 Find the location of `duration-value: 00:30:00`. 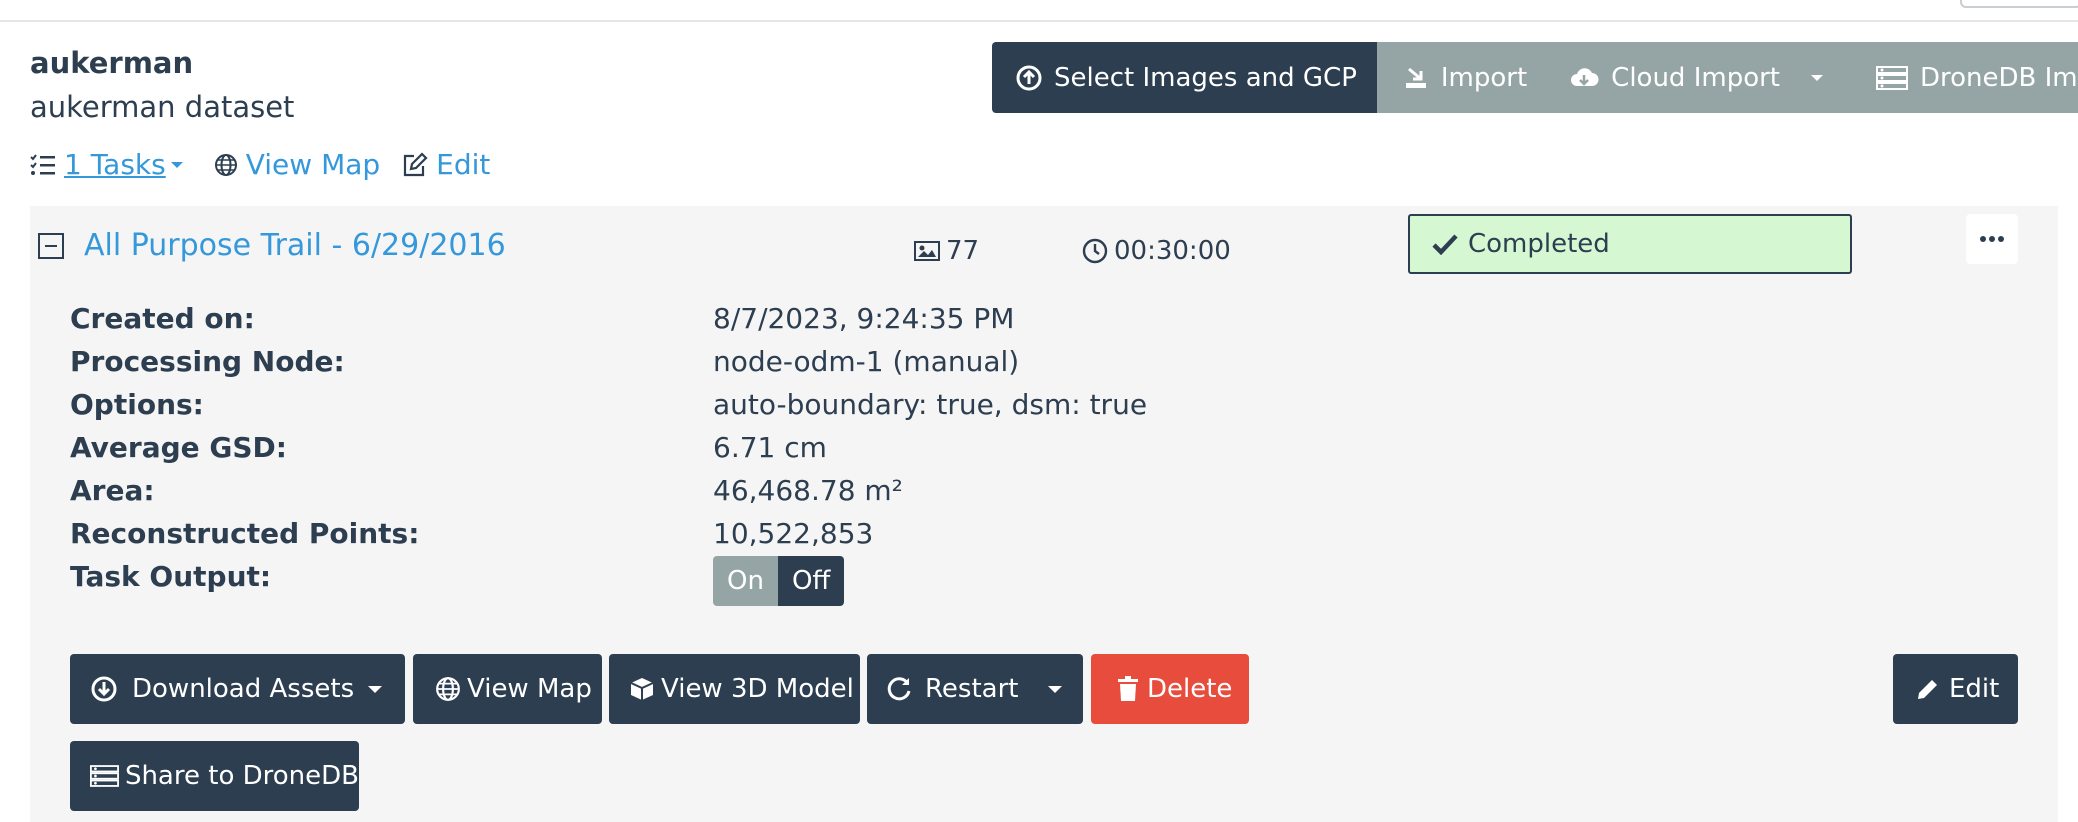

duration-value: 00:30:00 is located at coordinates (1172, 251).